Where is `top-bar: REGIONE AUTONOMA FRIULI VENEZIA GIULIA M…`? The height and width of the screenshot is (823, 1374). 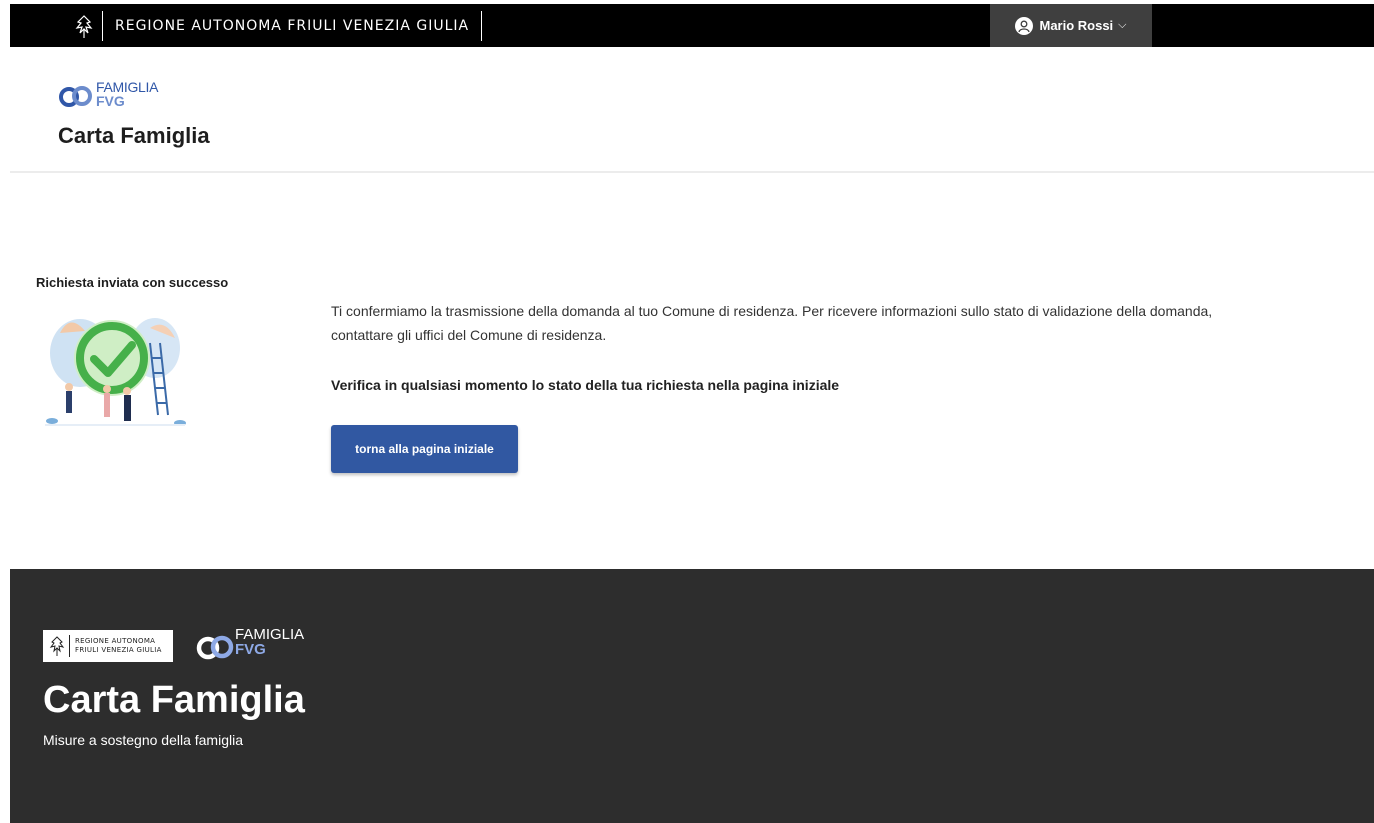
top-bar: REGIONE AUTONOMA FRIULI VENEZIA GIULIA M… is located at coordinates (692, 25).